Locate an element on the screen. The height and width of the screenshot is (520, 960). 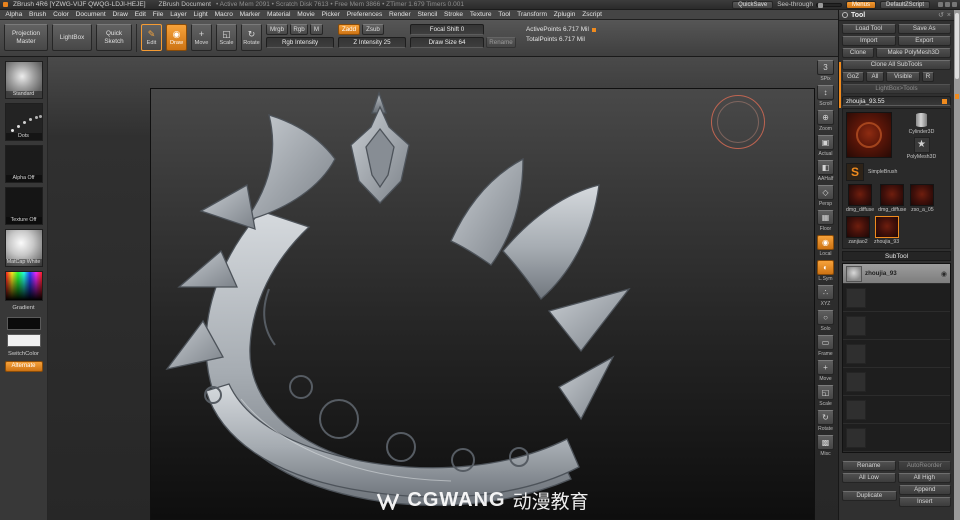
see-through-control: See-through is located at coordinates (809, 4).